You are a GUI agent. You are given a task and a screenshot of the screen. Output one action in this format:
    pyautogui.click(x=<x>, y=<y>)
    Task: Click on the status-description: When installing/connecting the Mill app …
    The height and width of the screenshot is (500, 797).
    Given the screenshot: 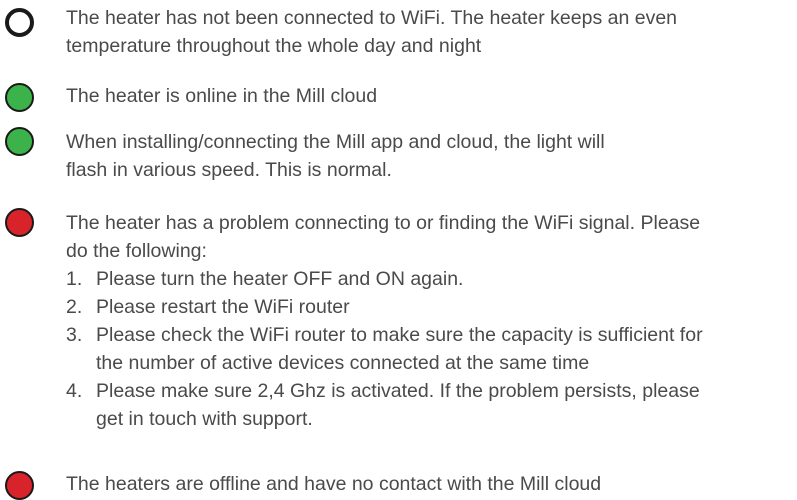 What is the action you would take?
    pyautogui.click(x=428, y=156)
    